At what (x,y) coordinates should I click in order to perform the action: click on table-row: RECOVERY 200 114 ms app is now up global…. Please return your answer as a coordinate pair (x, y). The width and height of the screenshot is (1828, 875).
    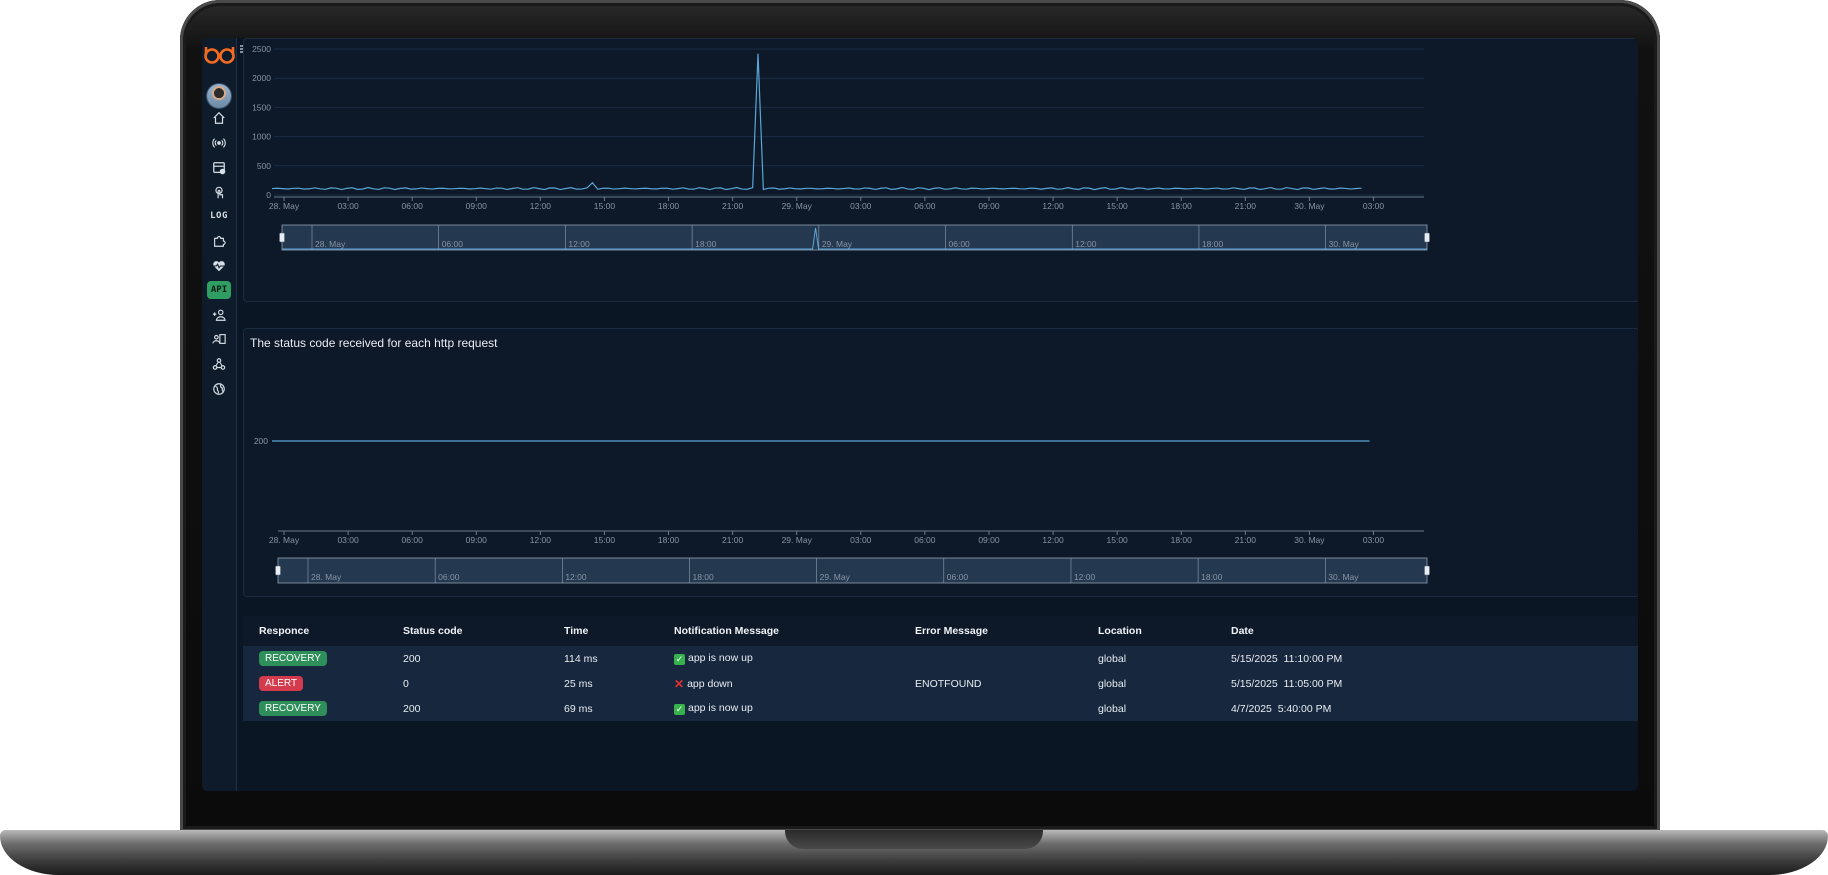
    Looking at the image, I should click on (940, 658).